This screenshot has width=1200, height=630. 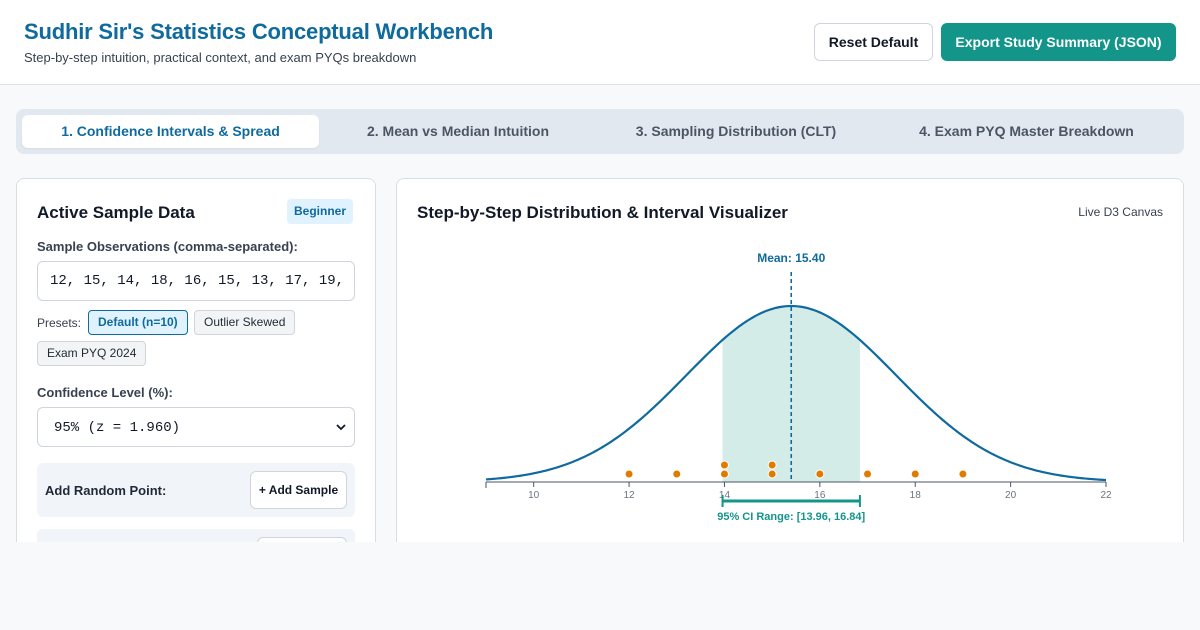 What do you see at coordinates (298, 490) in the screenshot?
I see `add-sample-button: + Add Sample` at bounding box center [298, 490].